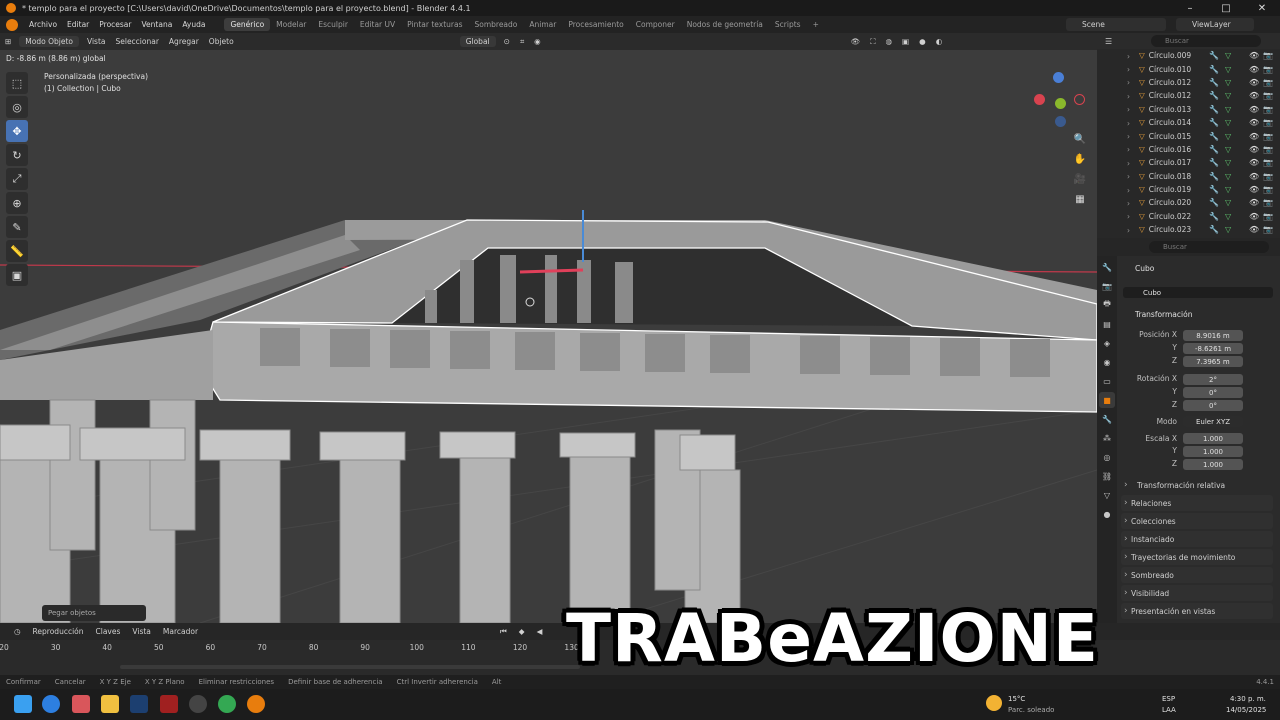 The height and width of the screenshot is (720, 1280). I want to click on location-x-field: 8.9016 m, so click(1213, 335).